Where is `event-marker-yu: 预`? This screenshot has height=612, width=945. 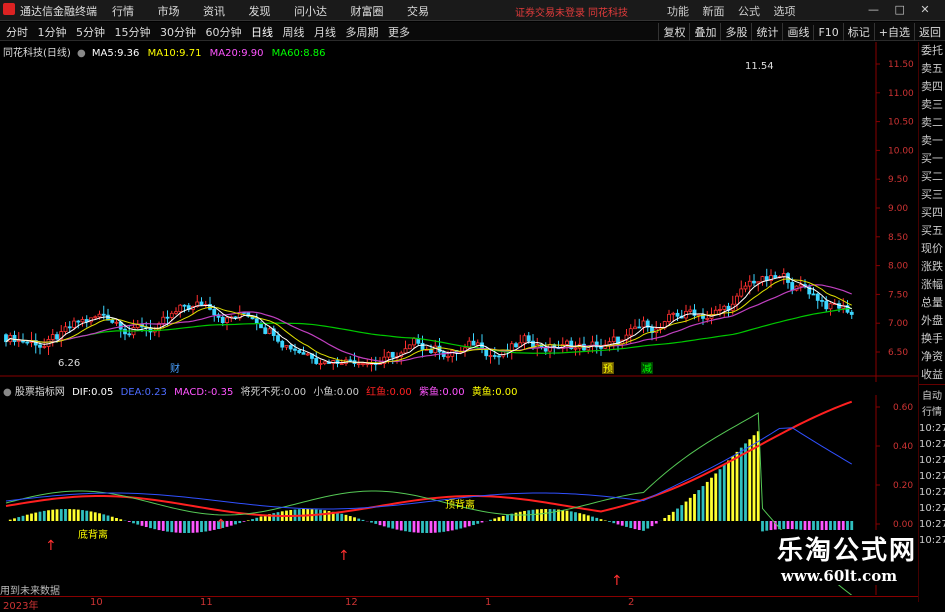 event-marker-yu: 预 is located at coordinates (608, 369).